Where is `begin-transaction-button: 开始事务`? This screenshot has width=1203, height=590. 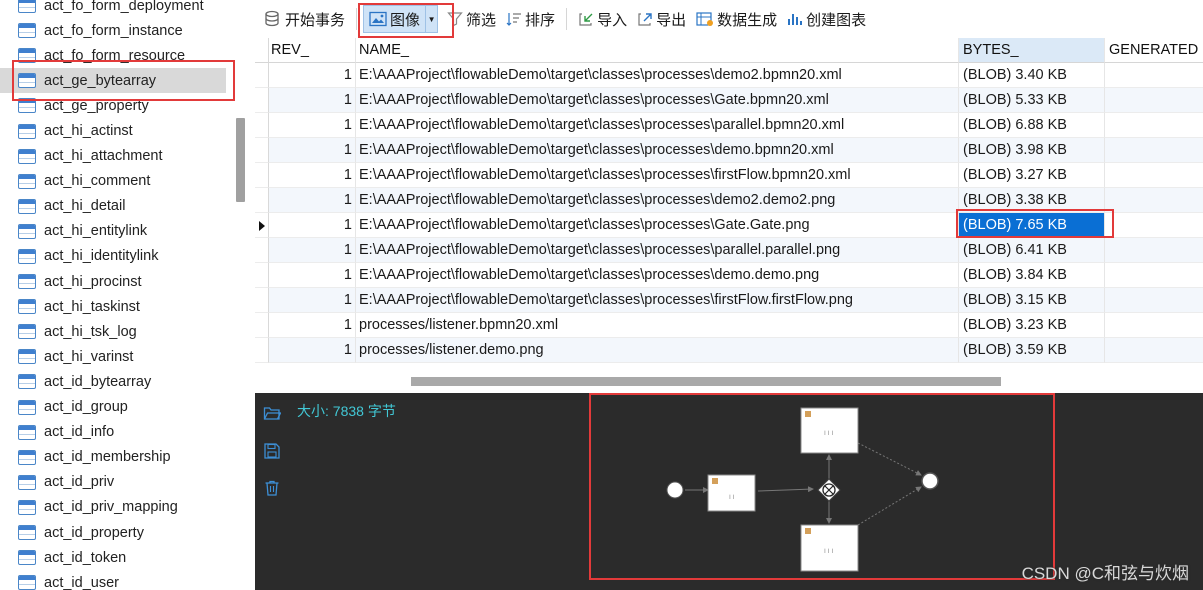 begin-transaction-button: 开始事务 is located at coordinates (304, 19).